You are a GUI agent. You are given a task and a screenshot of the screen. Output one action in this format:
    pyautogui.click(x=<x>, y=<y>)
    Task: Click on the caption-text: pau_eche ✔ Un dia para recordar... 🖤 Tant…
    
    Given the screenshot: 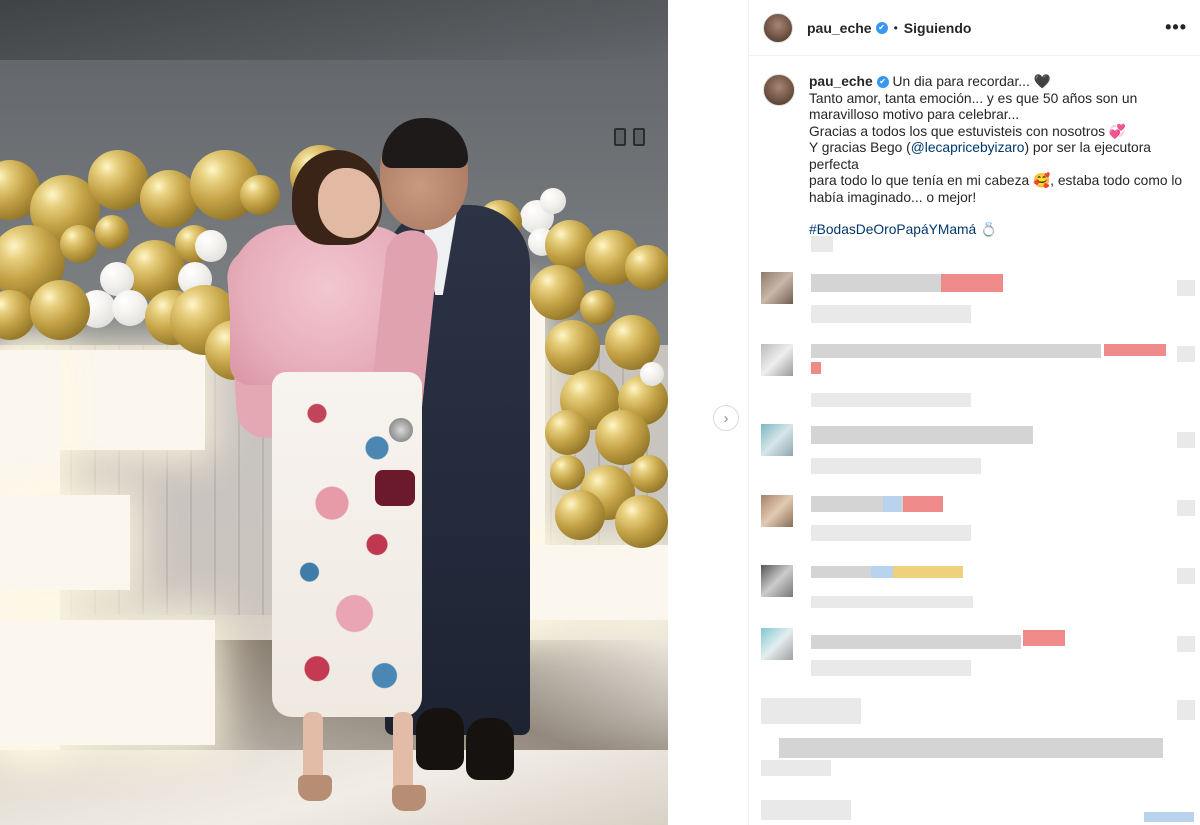 What is the action you would take?
    pyautogui.click(x=1001, y=156)
    